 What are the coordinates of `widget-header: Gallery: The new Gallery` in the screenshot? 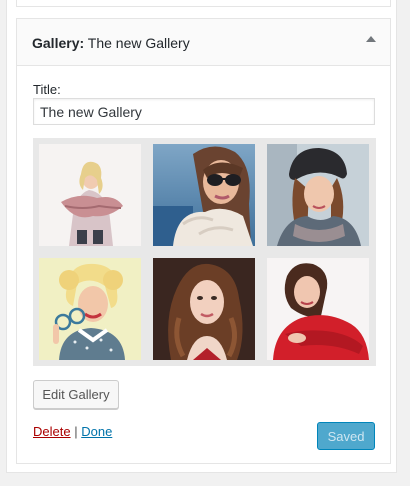 It's located at (203, 42).